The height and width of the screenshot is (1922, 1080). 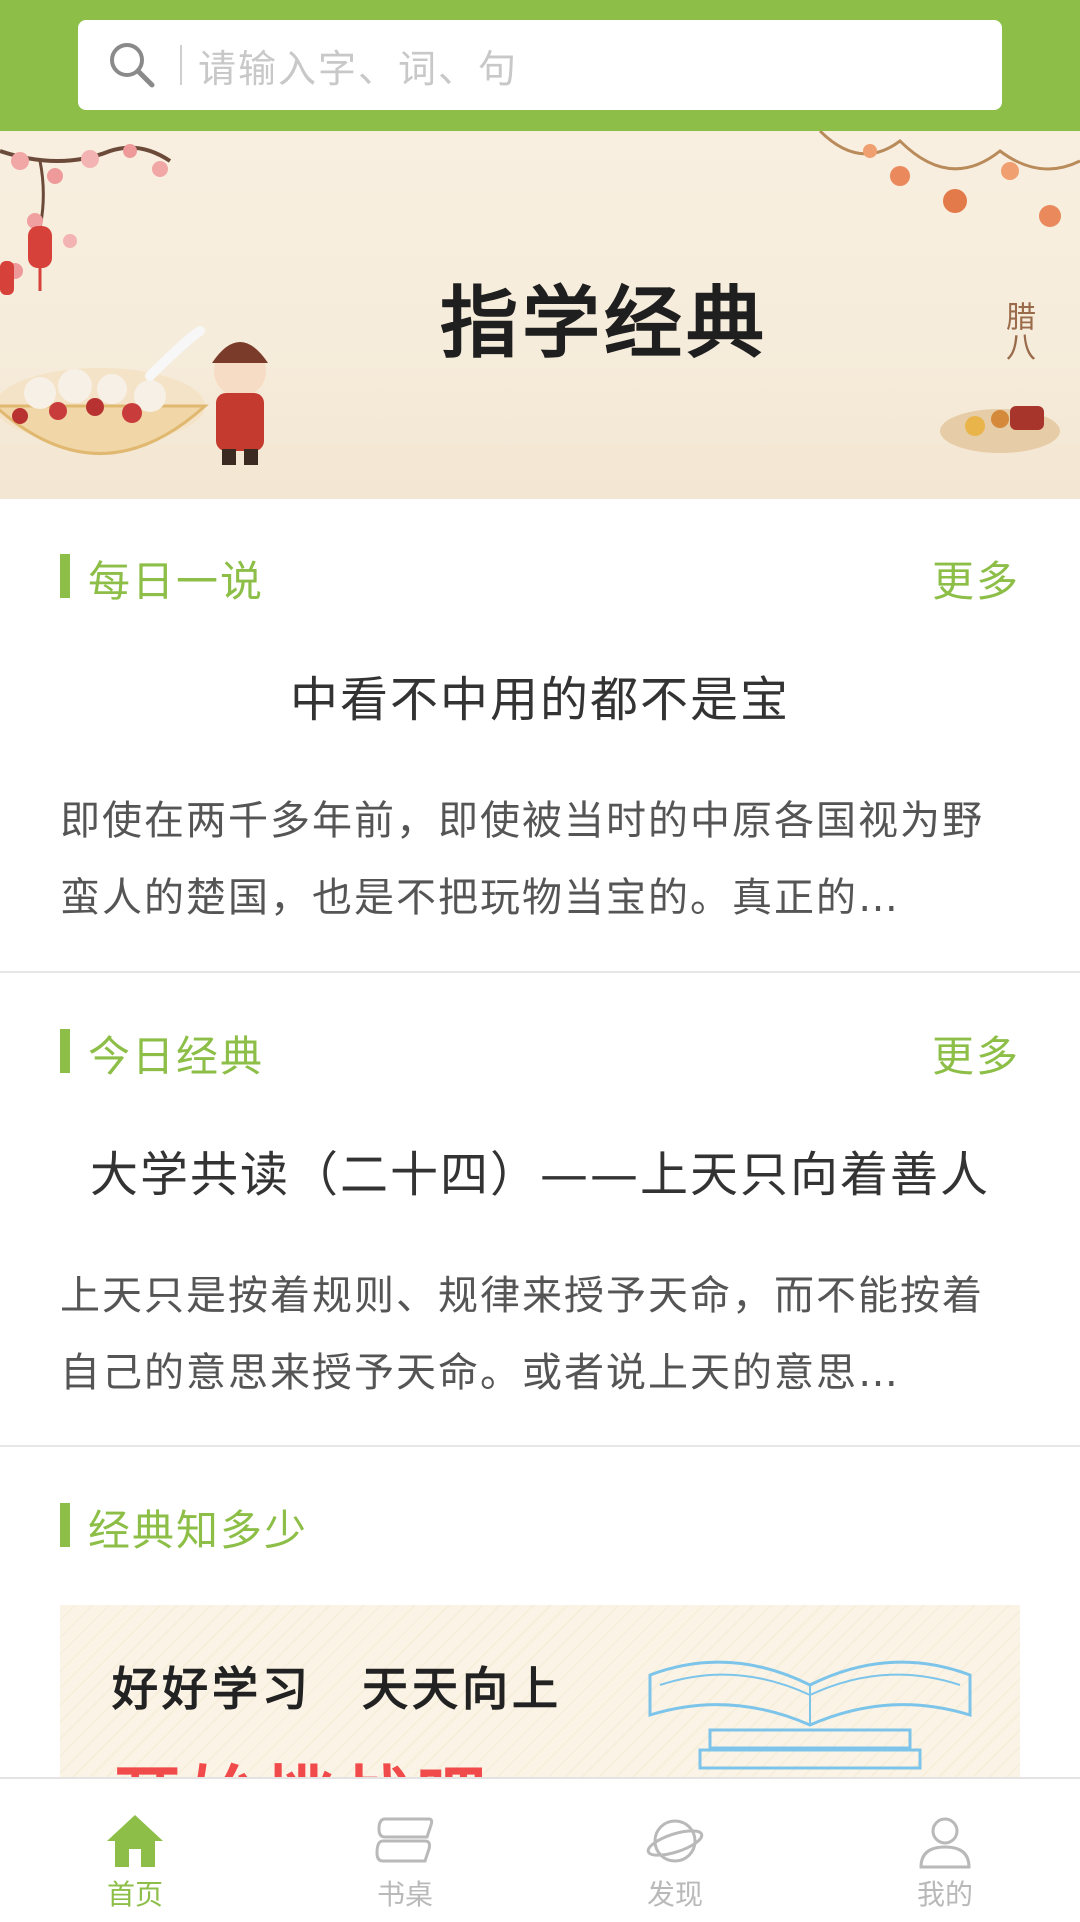 I want to click on tab-mine: 我的, so click(x=945, y=1850).